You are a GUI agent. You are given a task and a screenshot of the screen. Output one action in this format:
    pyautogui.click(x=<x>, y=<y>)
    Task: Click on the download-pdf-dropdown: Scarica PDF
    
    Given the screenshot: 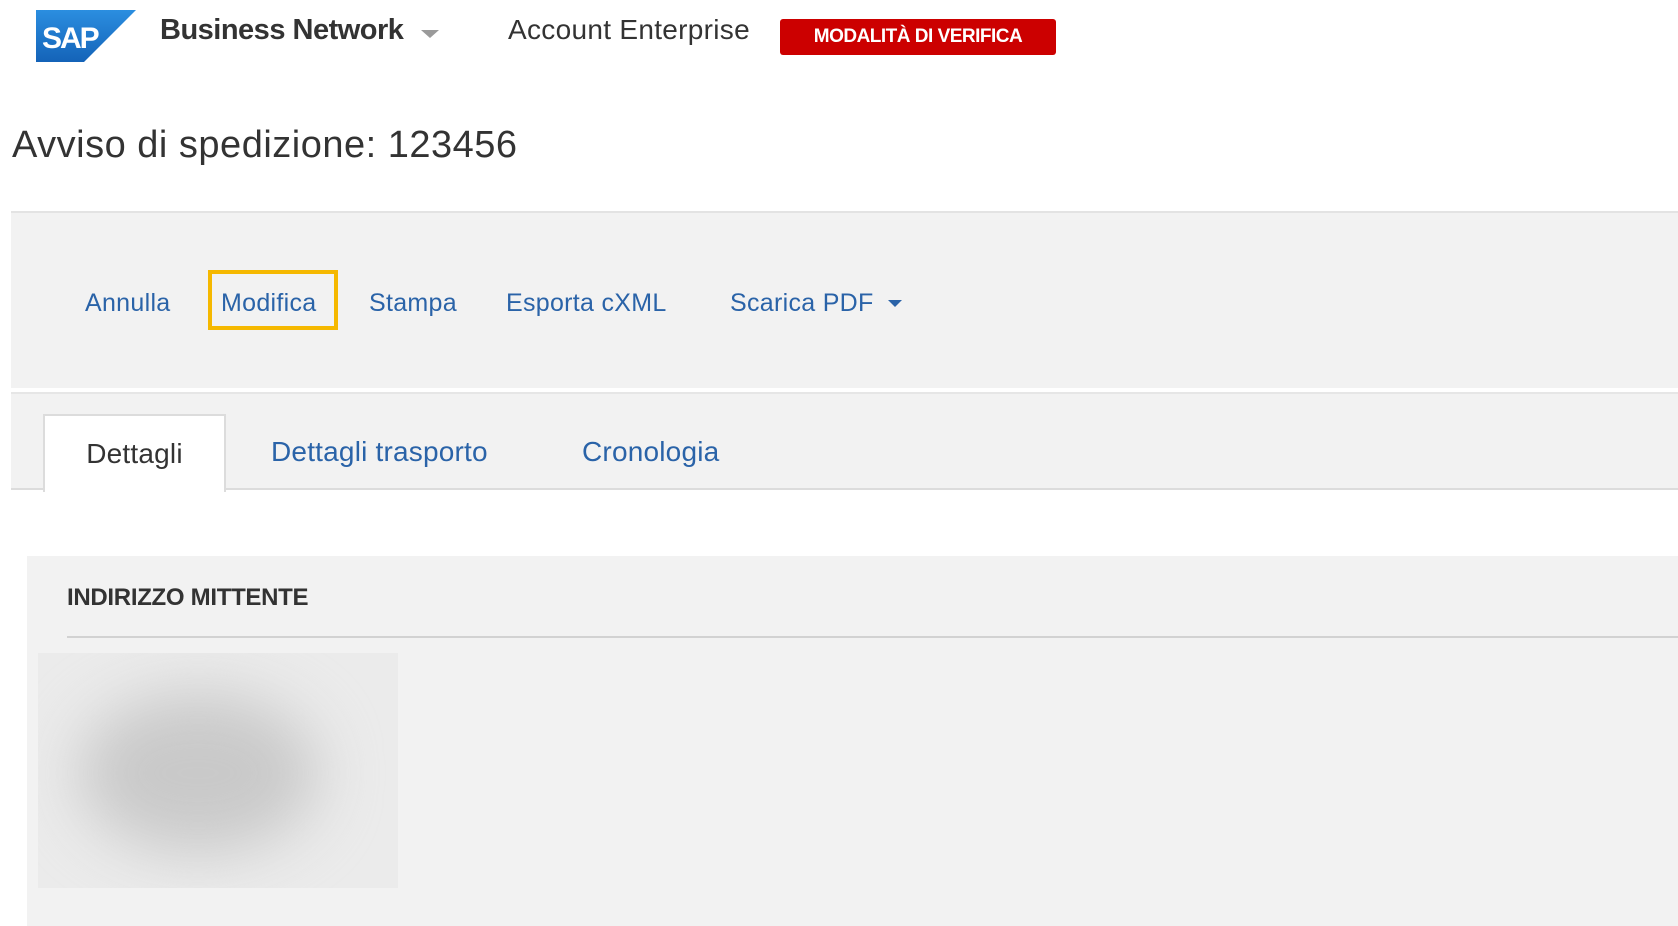 What is the action you would take?
    pyautogui.click(x=816, y=303)
    